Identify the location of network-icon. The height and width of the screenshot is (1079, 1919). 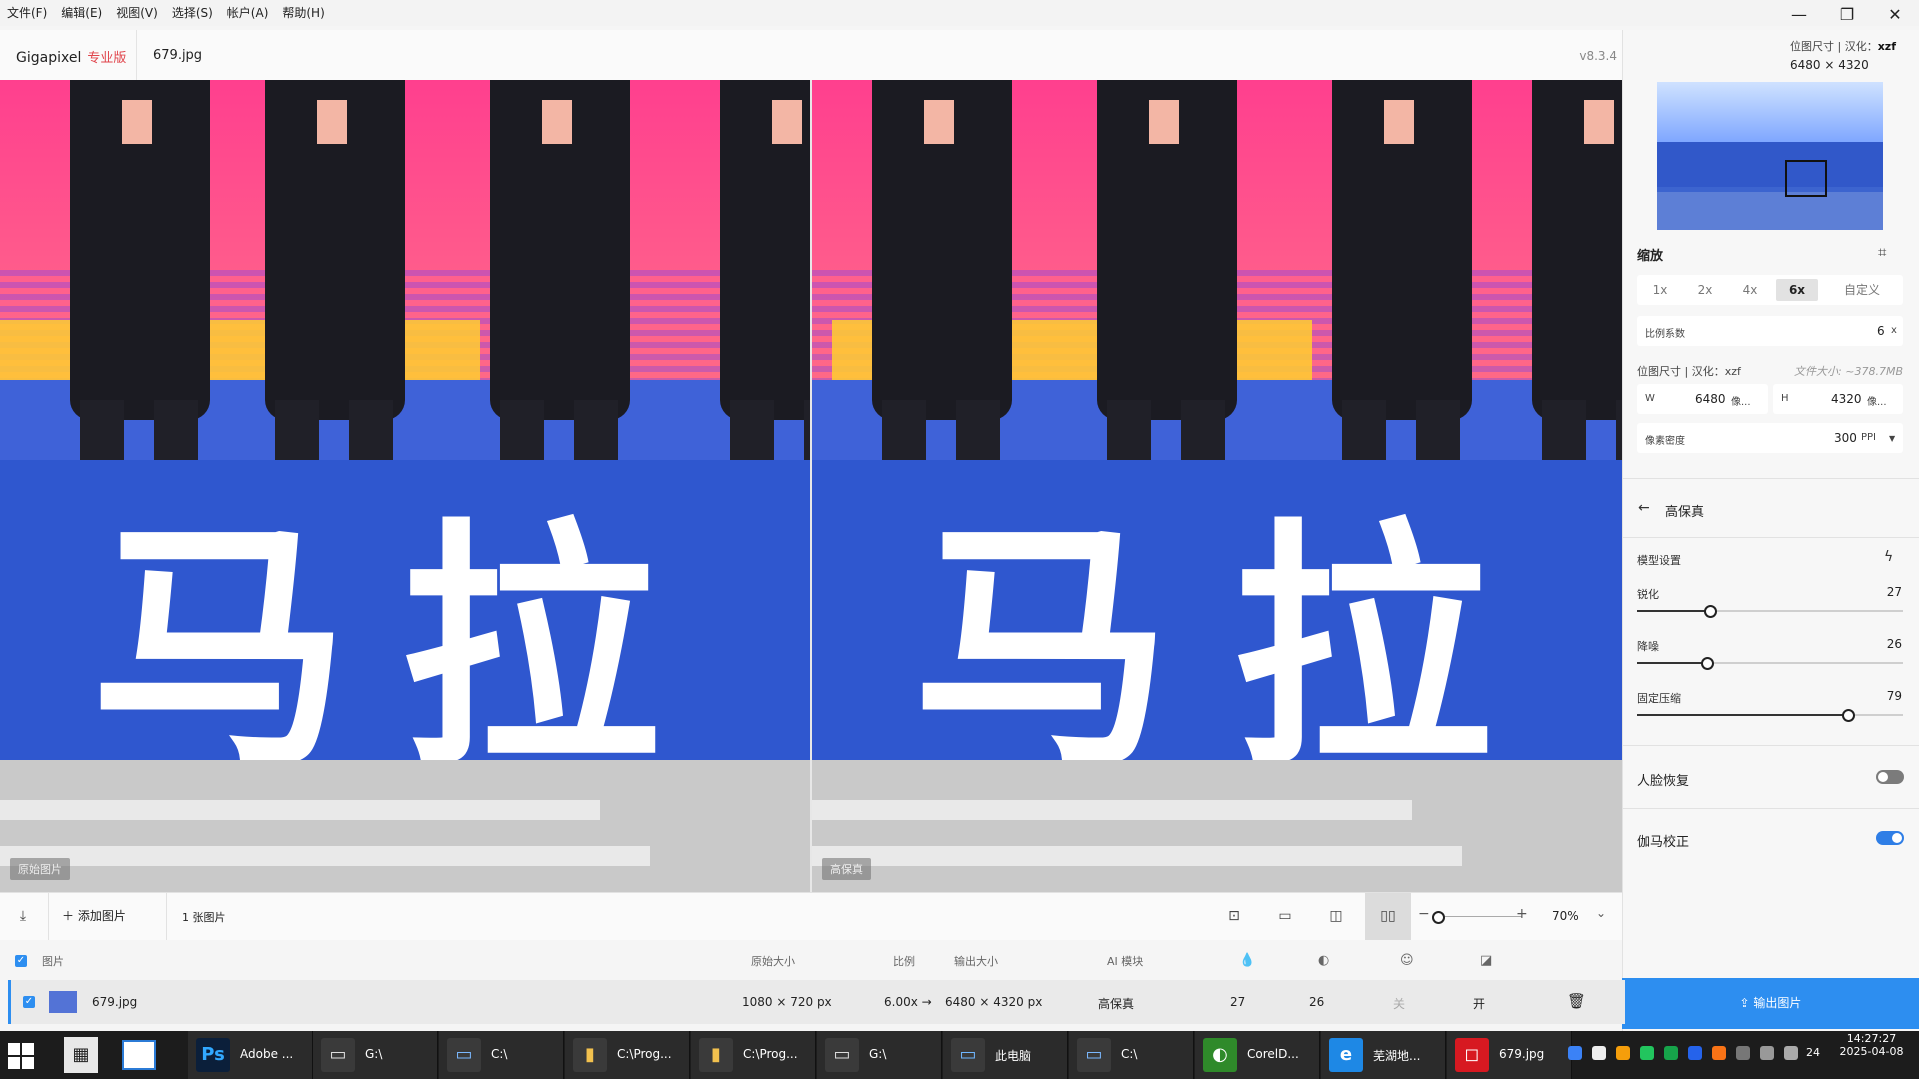
(1767, 1053).